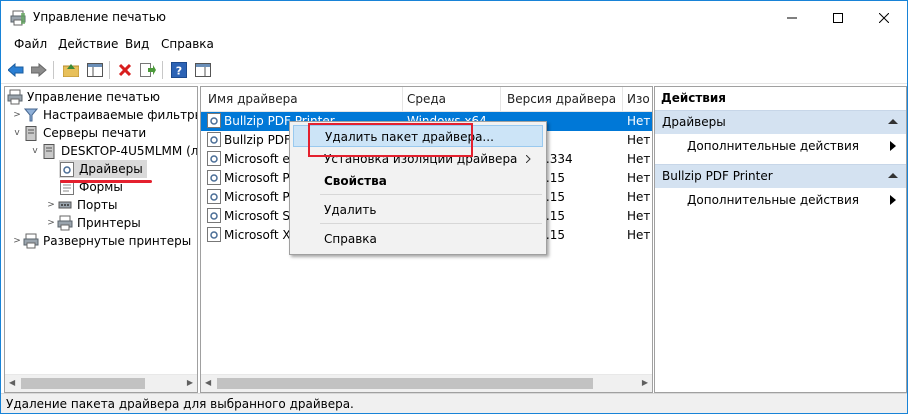  What do you see at coordinates (99, 17) in the screenshot?
I see `window-title: Управление печатью` at bounding box center [99, 17].